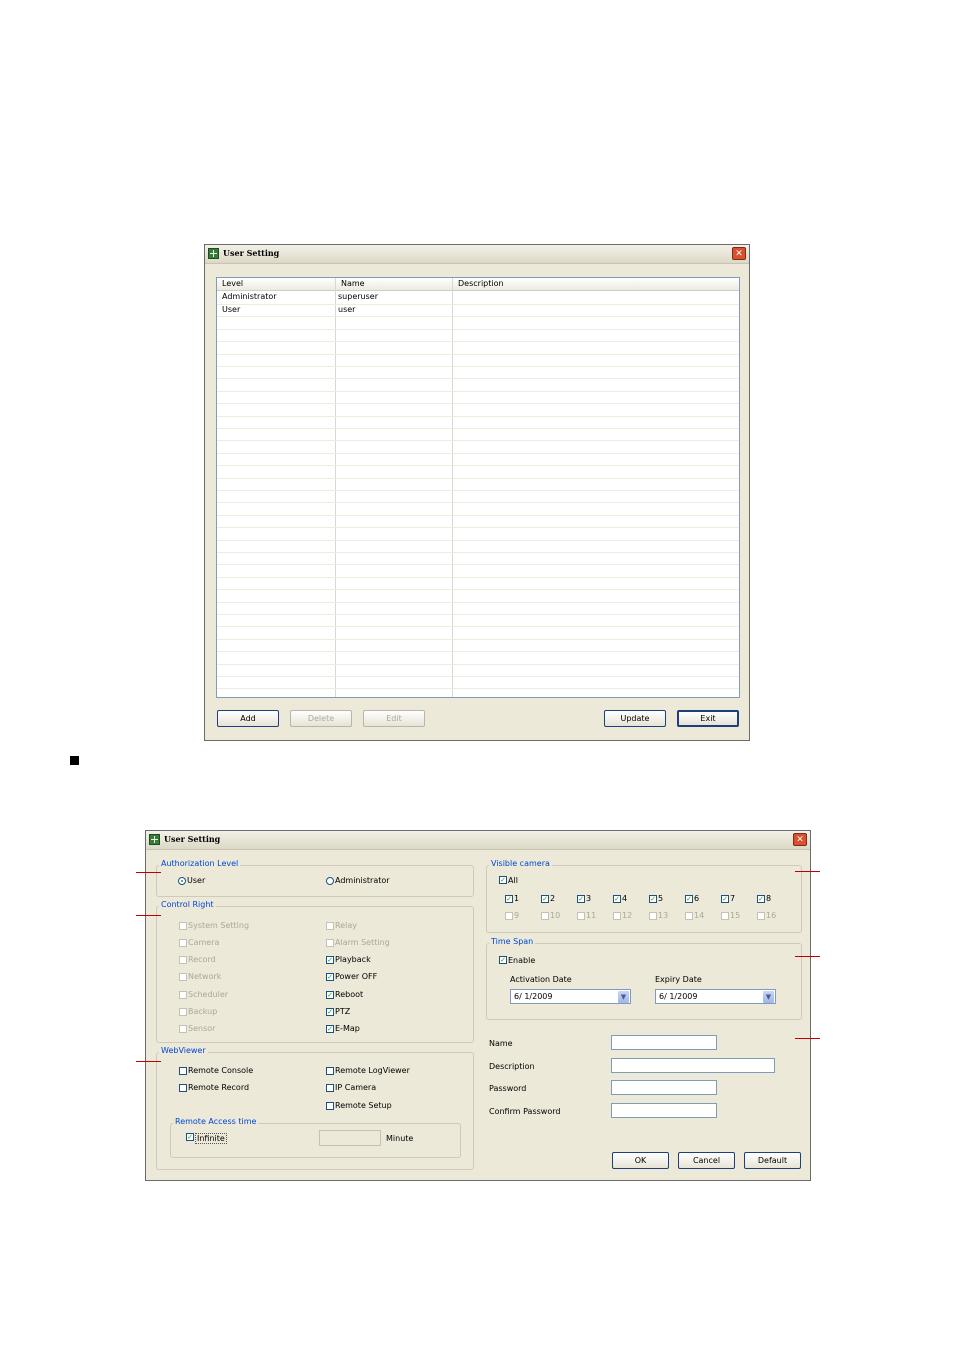 The height and width of the screenshot is (1350, 954). I want to click on activation-date-value: 6/ 1/2009, so click(533, 996).